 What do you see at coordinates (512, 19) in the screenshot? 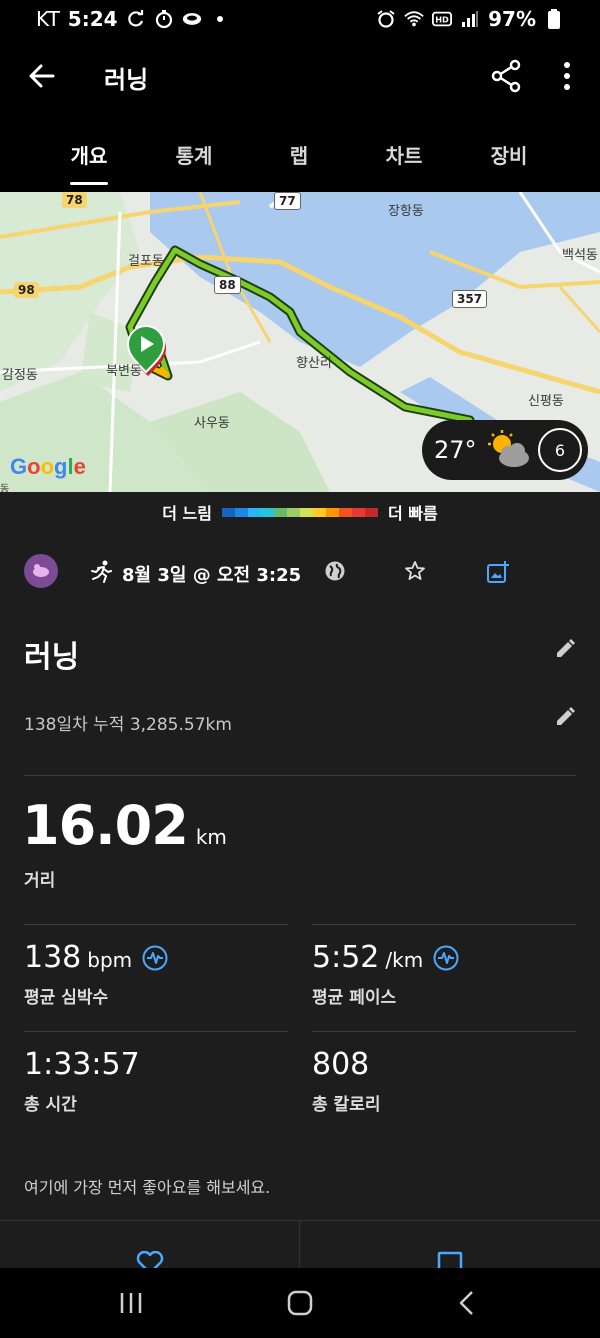
I see `battery-percent: 97%` at bounding box center [512, 19].